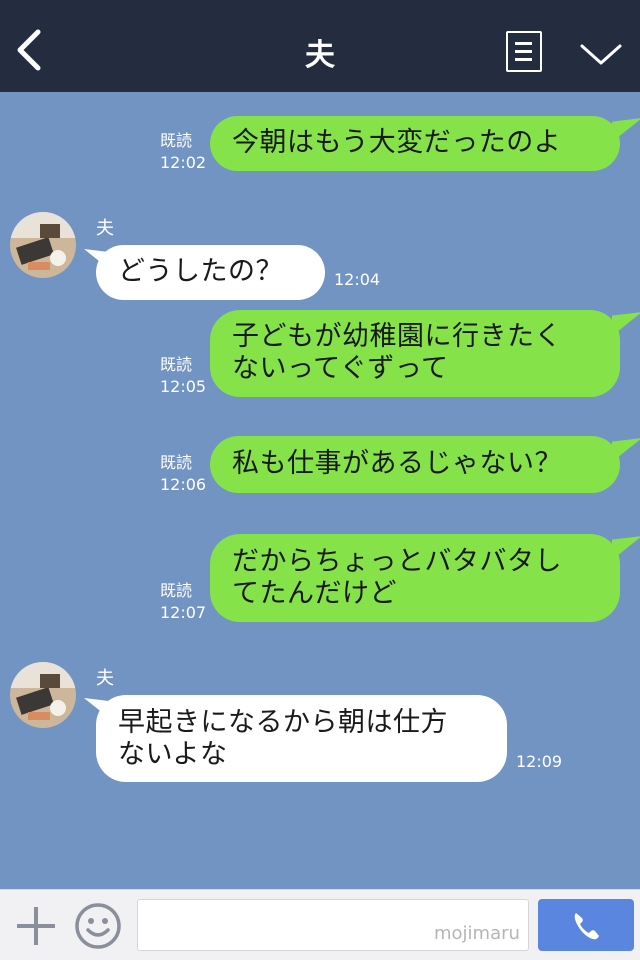 This screenshot has height=960, width=640. I want to click on sent-message-bubble: 私も仕事があるじゃない？, so click(415, 464).